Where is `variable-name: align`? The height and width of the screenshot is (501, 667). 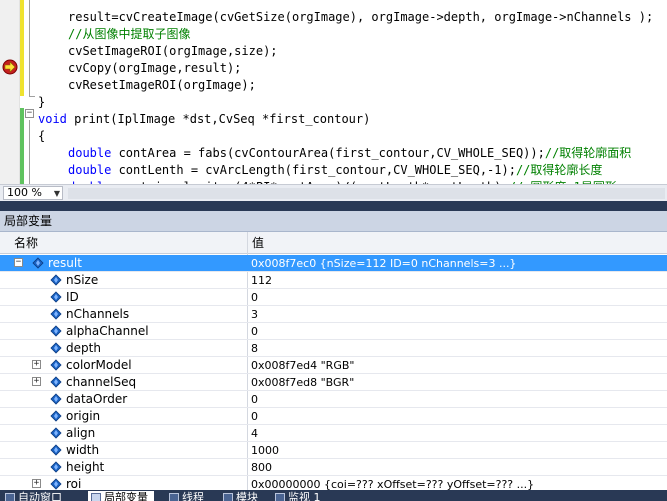
variable-name: align is located at coordinates (81, 433).